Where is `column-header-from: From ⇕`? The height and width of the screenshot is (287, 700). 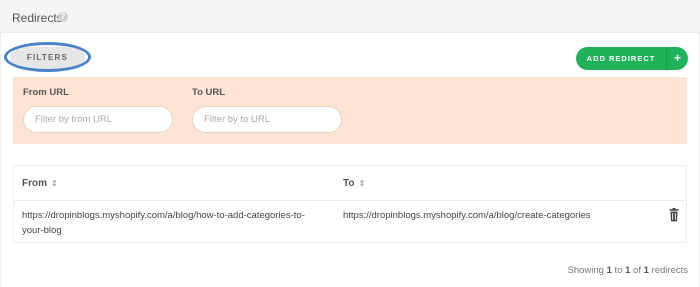
column-header-from: From ⇕ is located at coordinates (40, 183).